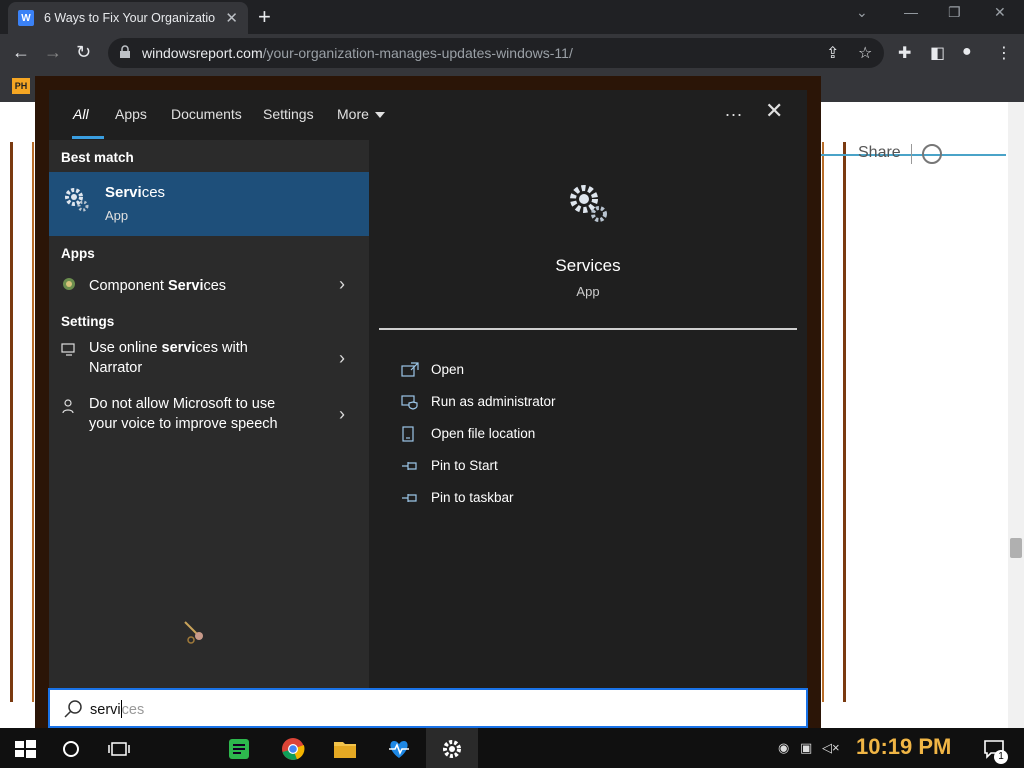 The image size is (1024, 768). I want to click on result-label-line2: your voice to improve speech, so click(183, 424).